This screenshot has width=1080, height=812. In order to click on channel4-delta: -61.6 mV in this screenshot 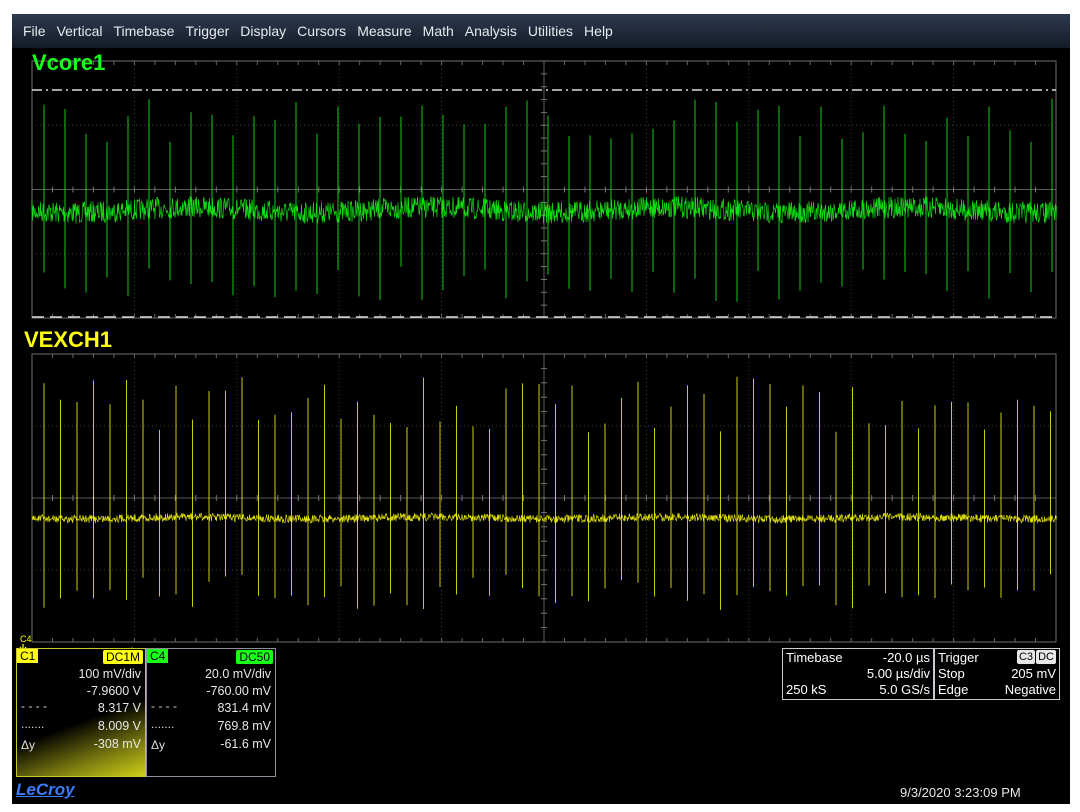, I will do `click(245, 744)`.